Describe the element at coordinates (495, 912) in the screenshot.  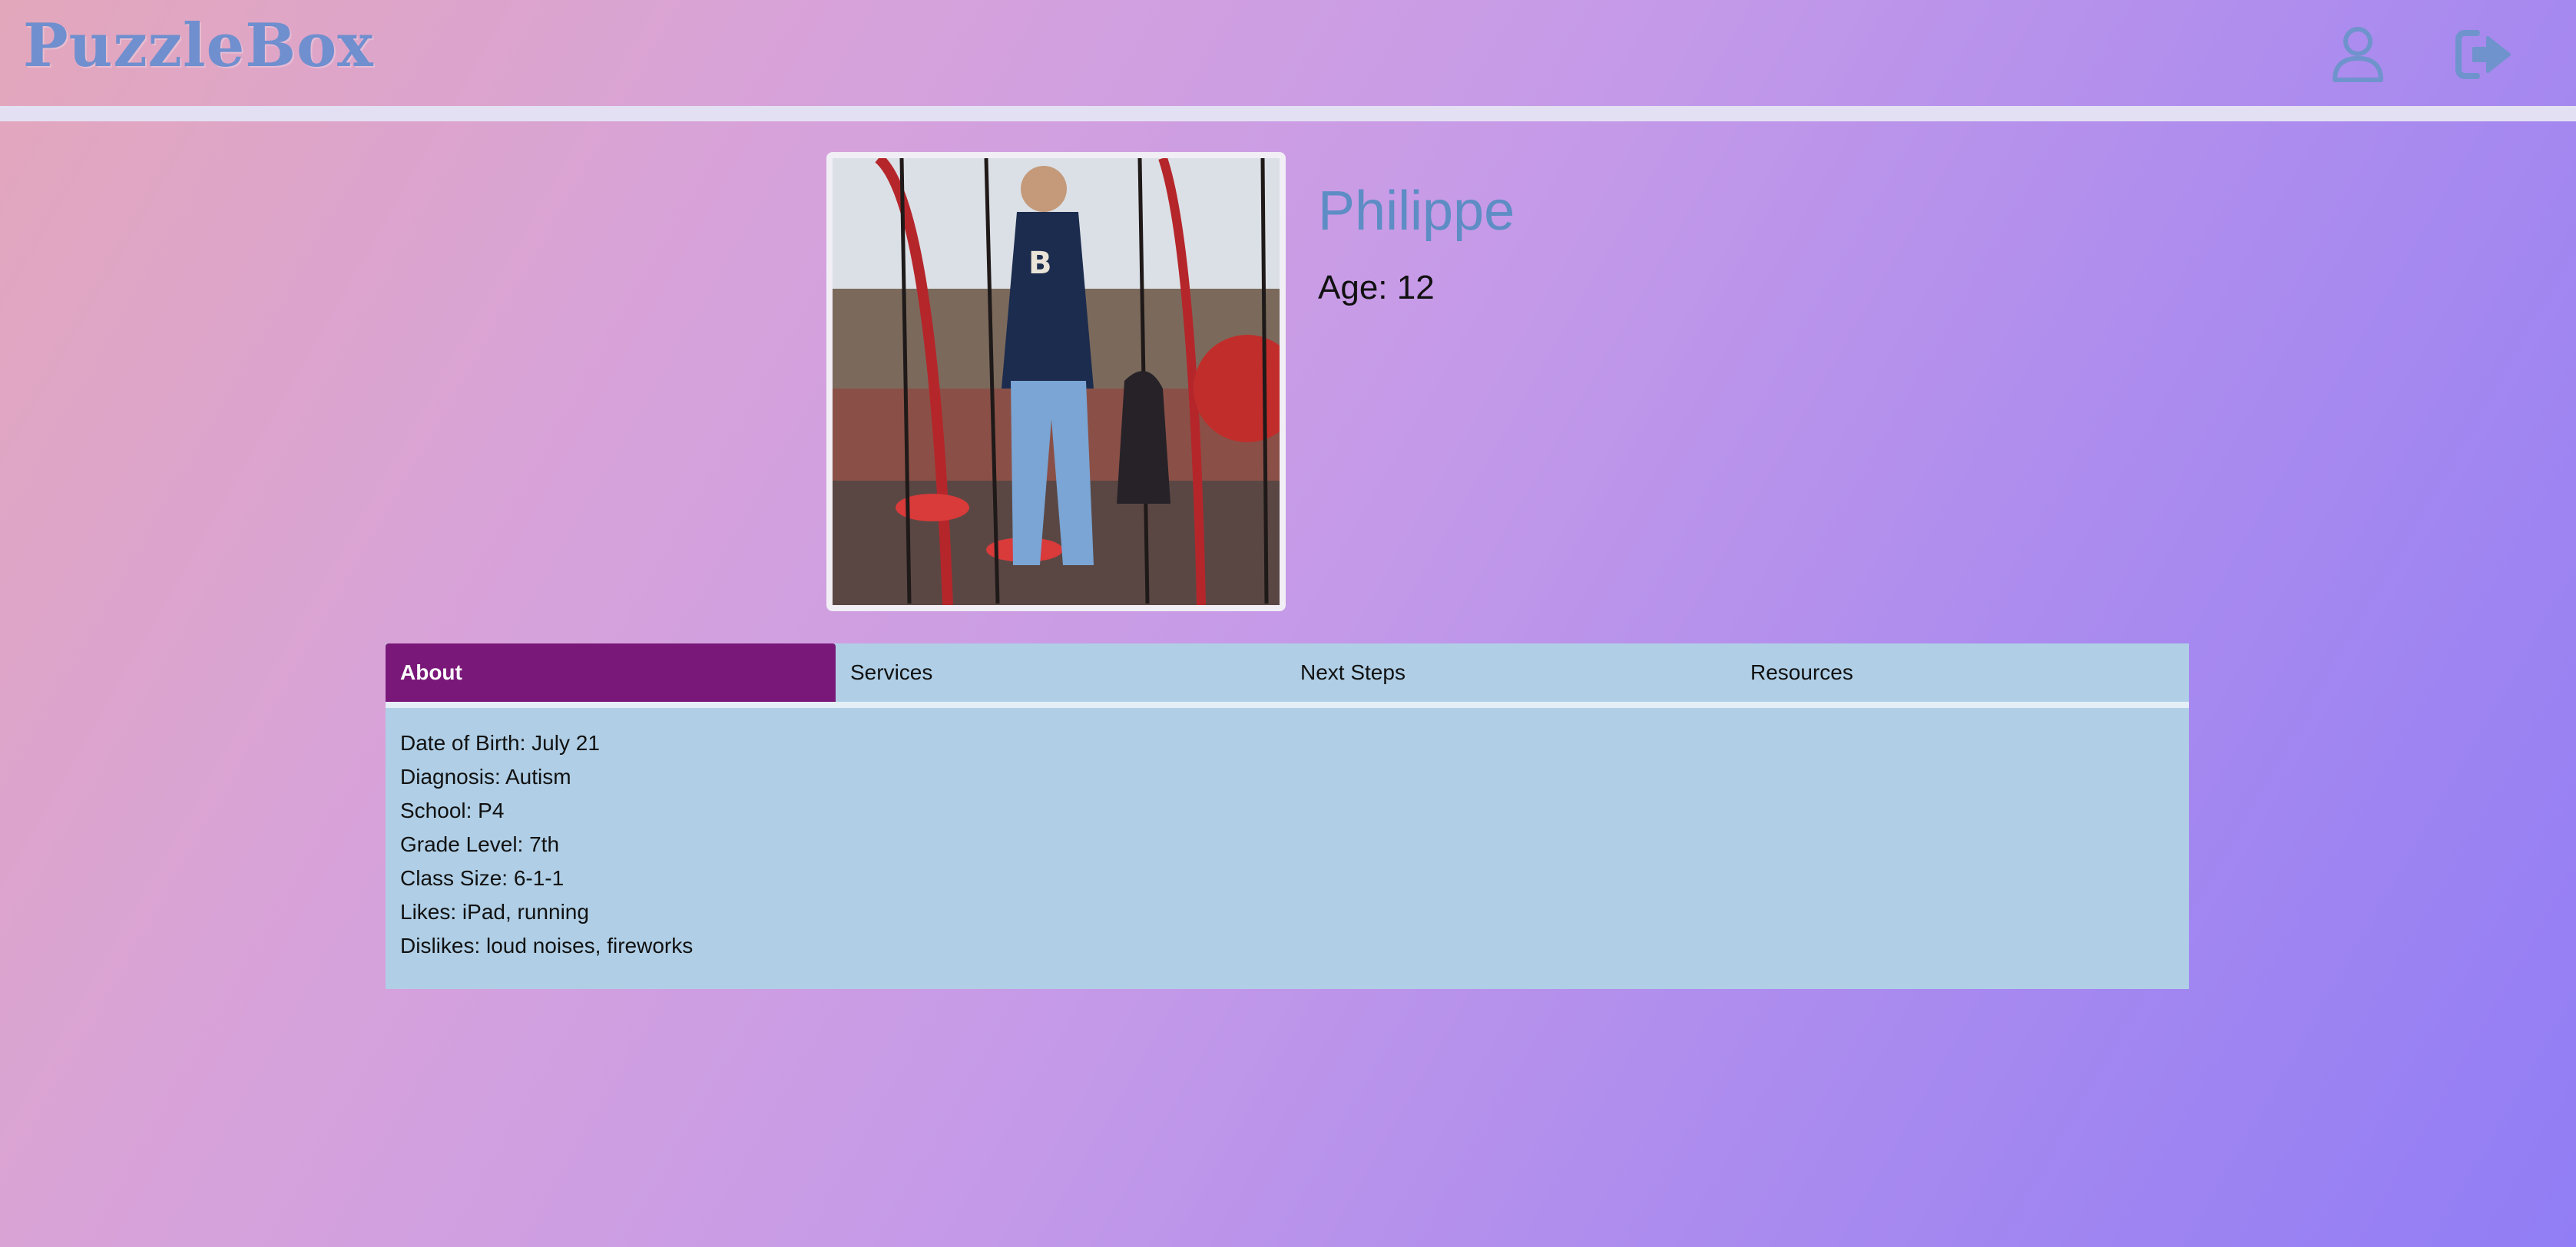
I see `detail-likes: Likes: iPad, running` at that location.